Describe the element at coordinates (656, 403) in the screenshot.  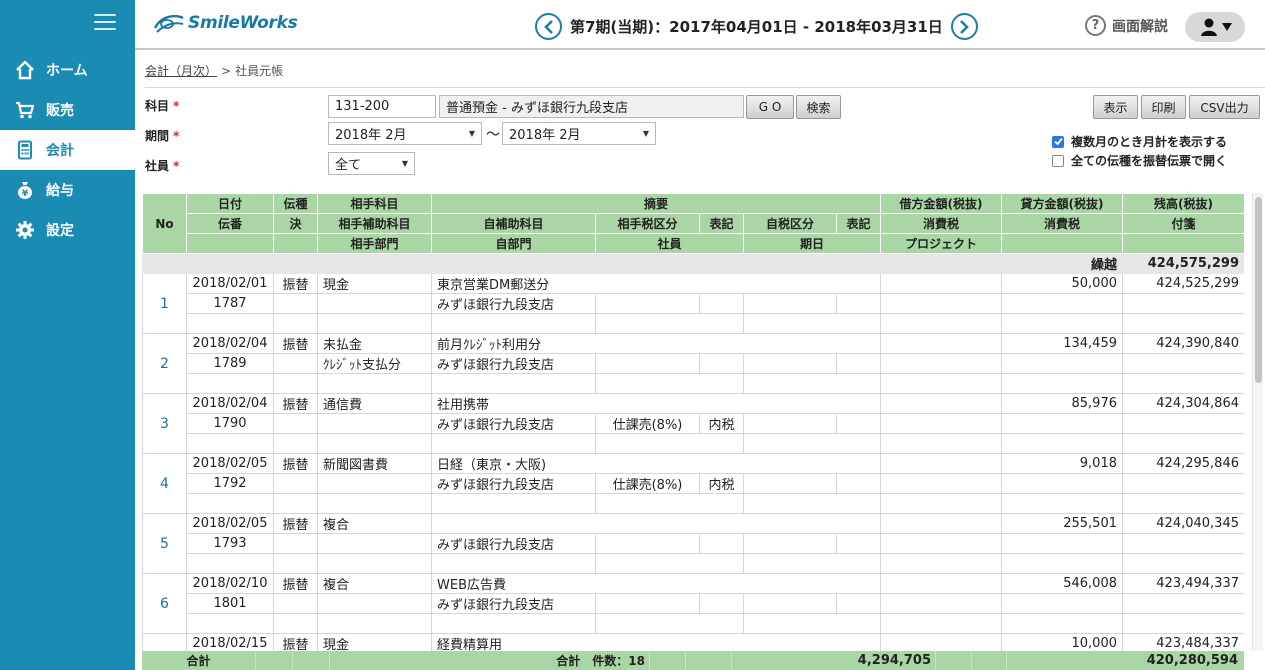
I see `entry-summary: 社用携帯` at that location.